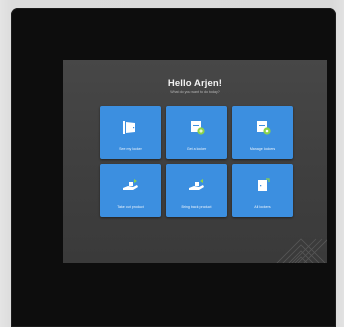  What do you see at coordinates (130, 127) in the screenshot?
I see `locker-door-icon` at bounding box center [130, 127].